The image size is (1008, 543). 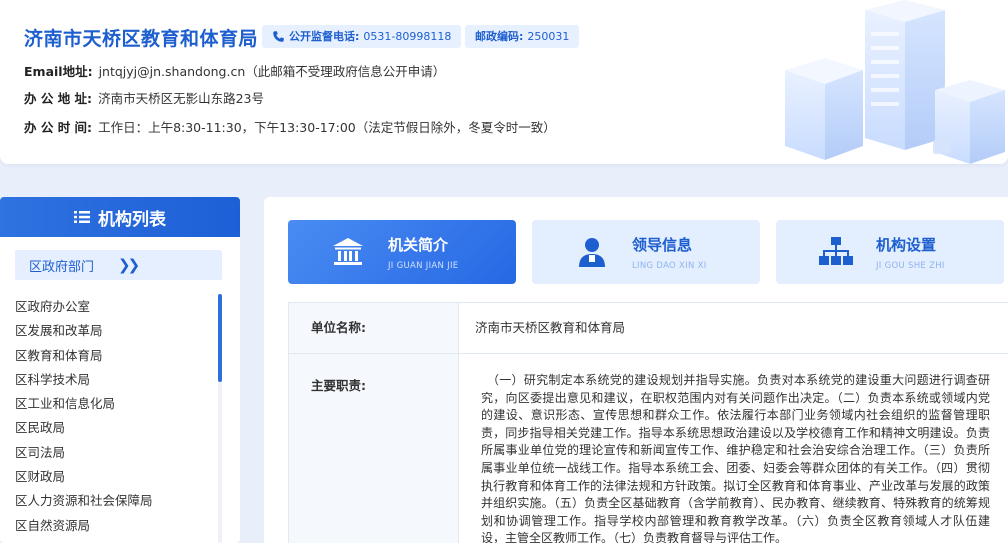 I want to click on list-scrollbar-thumb, so click(x=220, y=338).